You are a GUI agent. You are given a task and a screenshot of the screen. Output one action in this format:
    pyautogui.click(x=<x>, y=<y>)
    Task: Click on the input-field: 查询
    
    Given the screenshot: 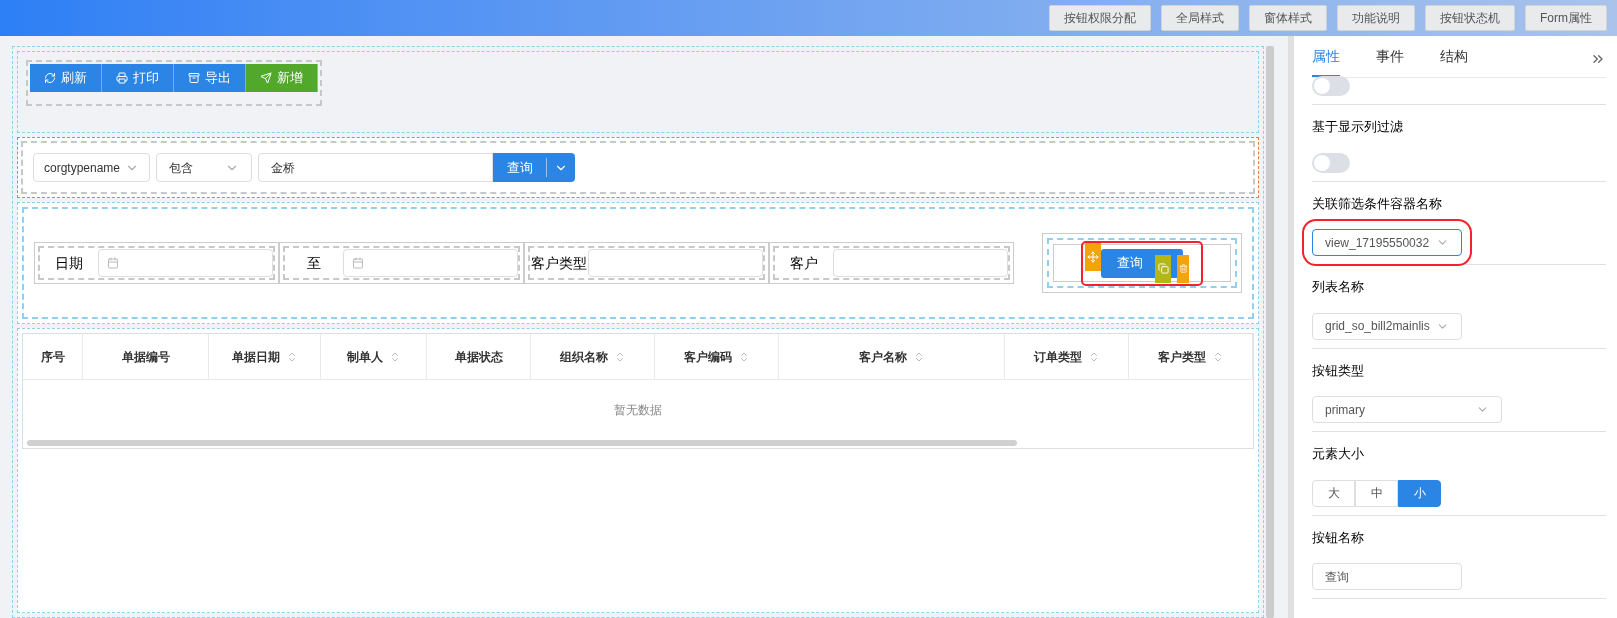 What is the action you would take?
    pyautogui.click(x=1387, y=576)
    